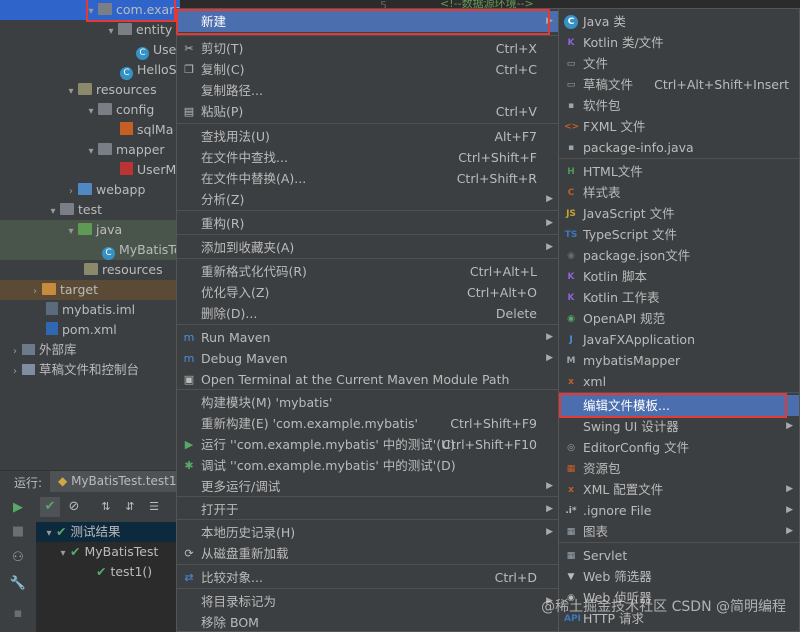 The height and width of the screenshot is (632, 800). Describe the element at coordinates (18, 508) in the screenshot. I see `rerun-icon: ▶` at that location.